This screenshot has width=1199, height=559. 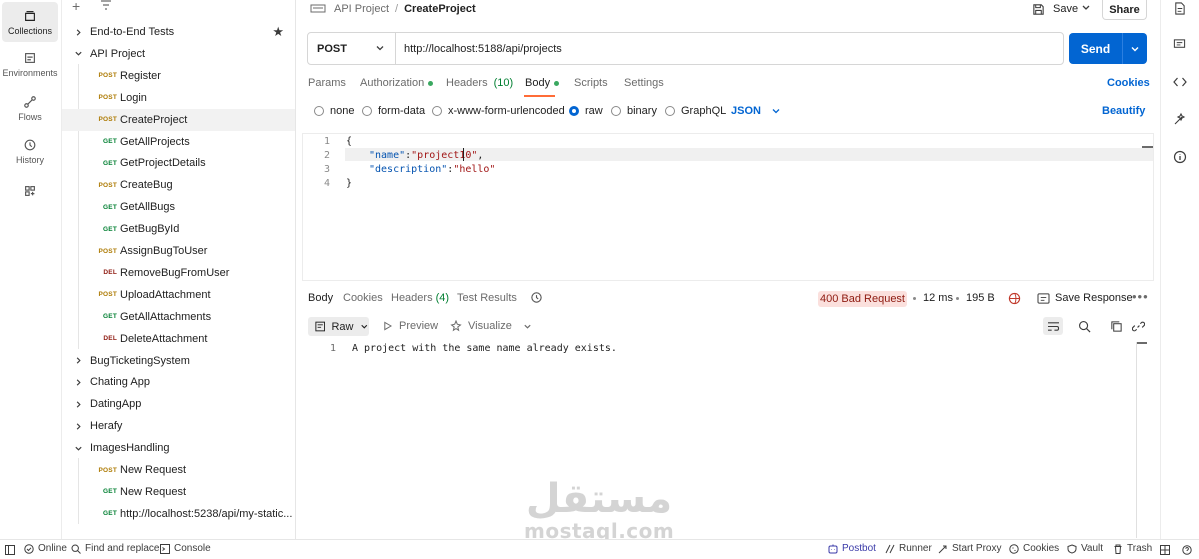 What do you see at coordinates (327, 83) in the screenshot?
I see `tab-params: Params` at bounding box center [327, 83].